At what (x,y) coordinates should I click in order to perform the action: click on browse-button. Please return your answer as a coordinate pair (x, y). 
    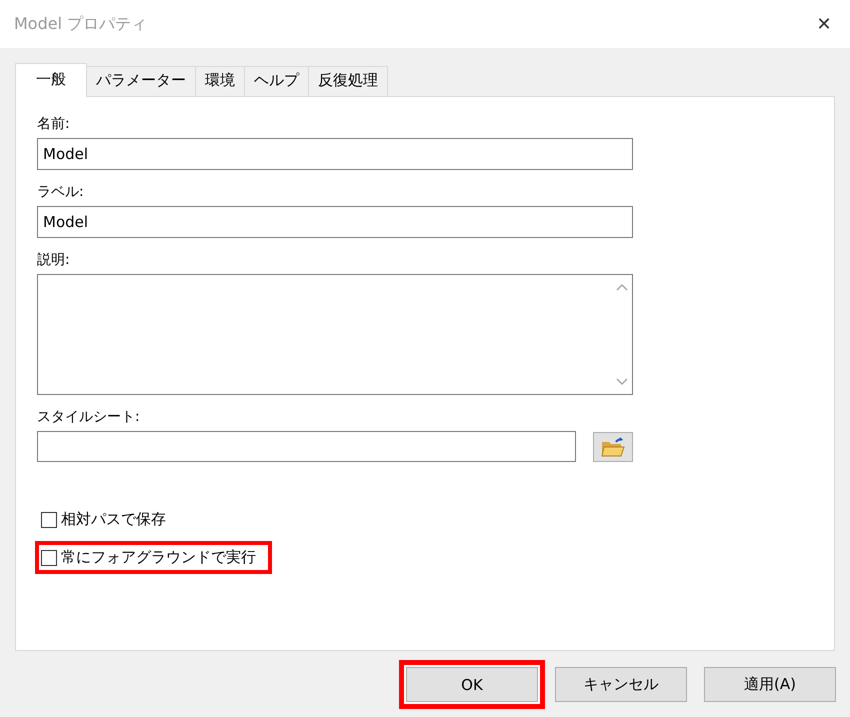
    Looking at the image, I should click on (613, 447).